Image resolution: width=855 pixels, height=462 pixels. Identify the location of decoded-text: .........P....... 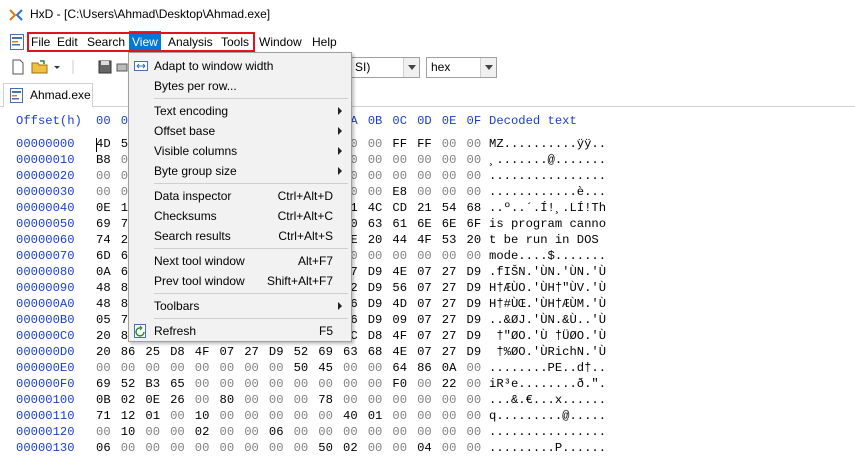
(547, 448).